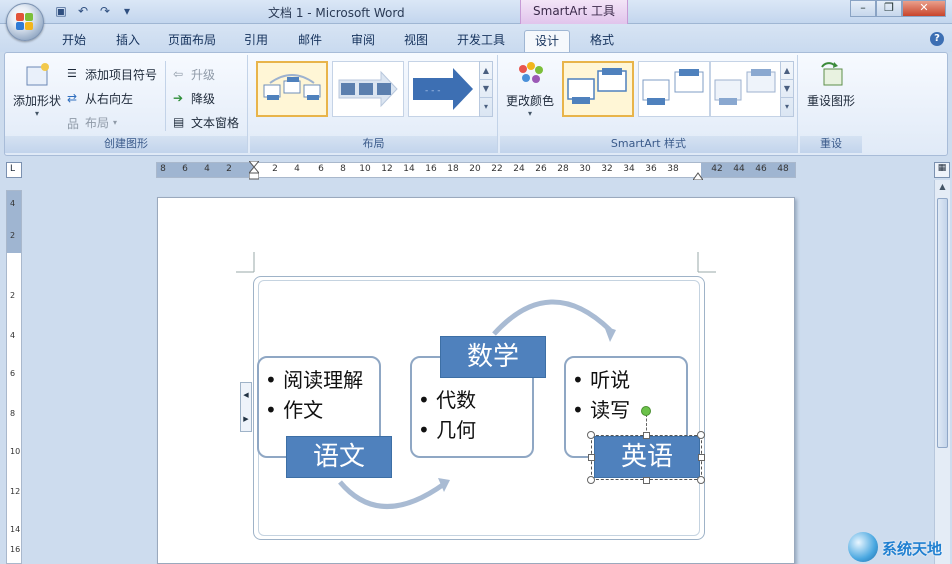  Describe the element at coordinates (601, 408) in the screenshot. I see `smartart-bullet: • 读写` at that location.